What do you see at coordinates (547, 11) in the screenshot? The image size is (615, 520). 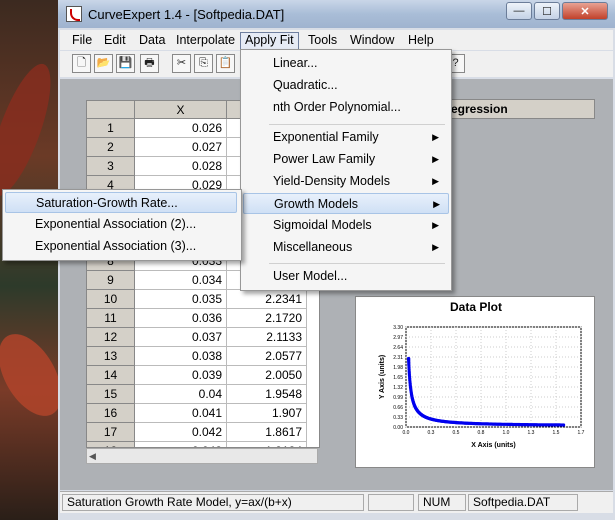 I see `maximize-button: ☐` at bounding box center [547, 11].